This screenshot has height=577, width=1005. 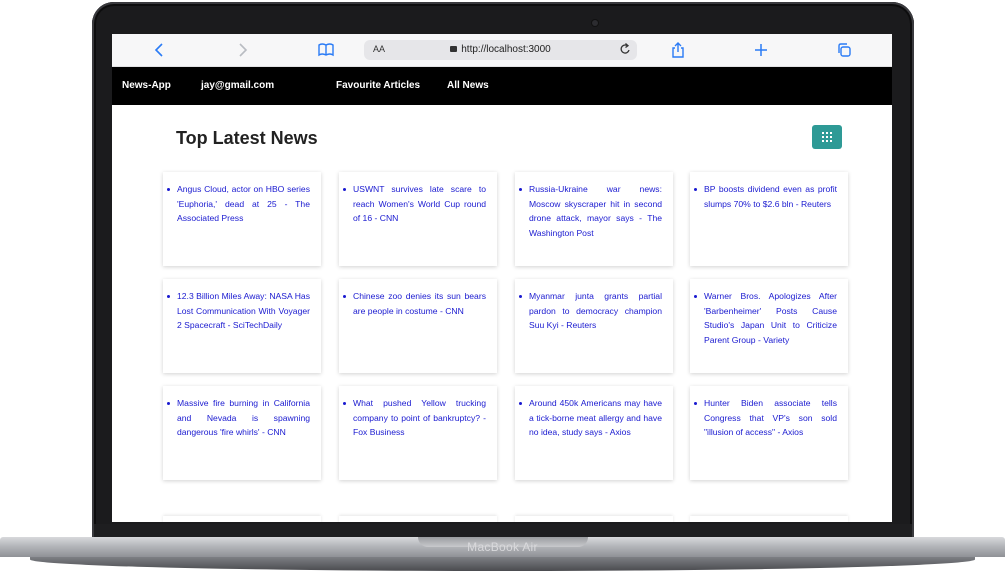 I want to click on page-title: Top Latest News, so click(x=247, y=138).